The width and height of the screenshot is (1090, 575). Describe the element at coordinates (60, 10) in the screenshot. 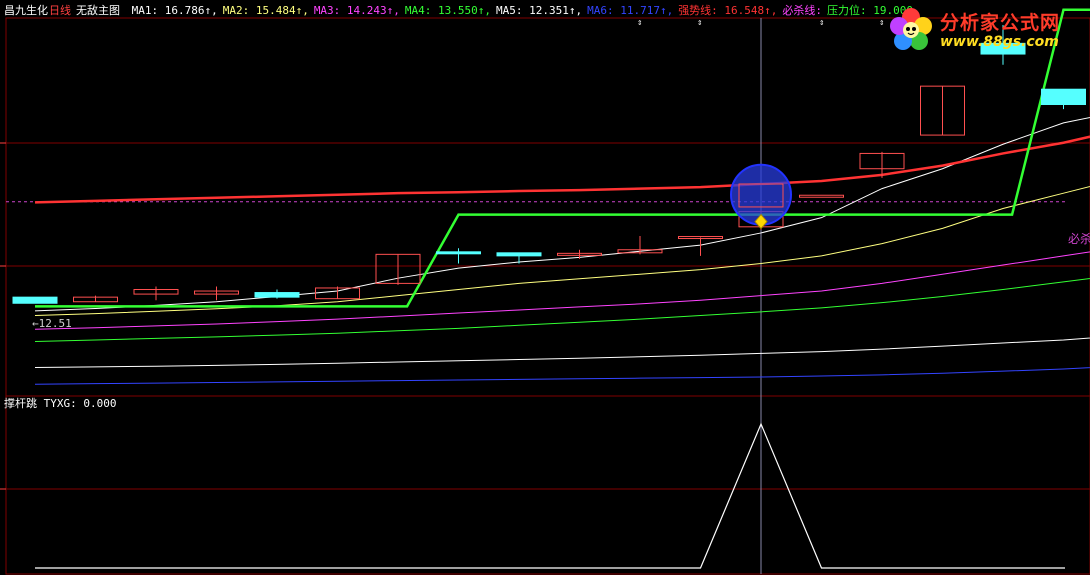

I see `period-label: 日线` at that location.